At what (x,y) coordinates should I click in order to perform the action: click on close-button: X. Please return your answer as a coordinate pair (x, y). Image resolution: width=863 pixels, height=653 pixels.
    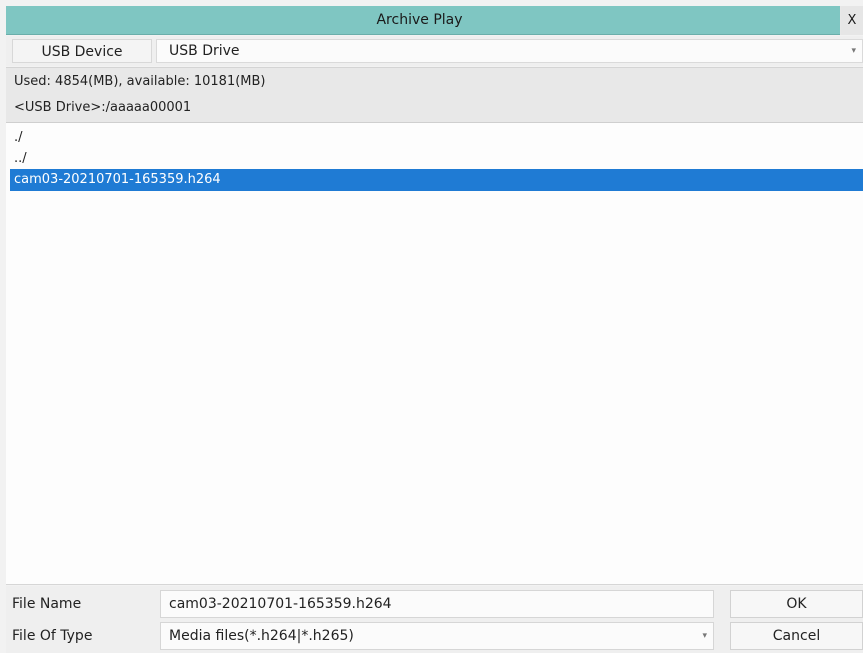
    Looking at the image, I should click on (851, 20).